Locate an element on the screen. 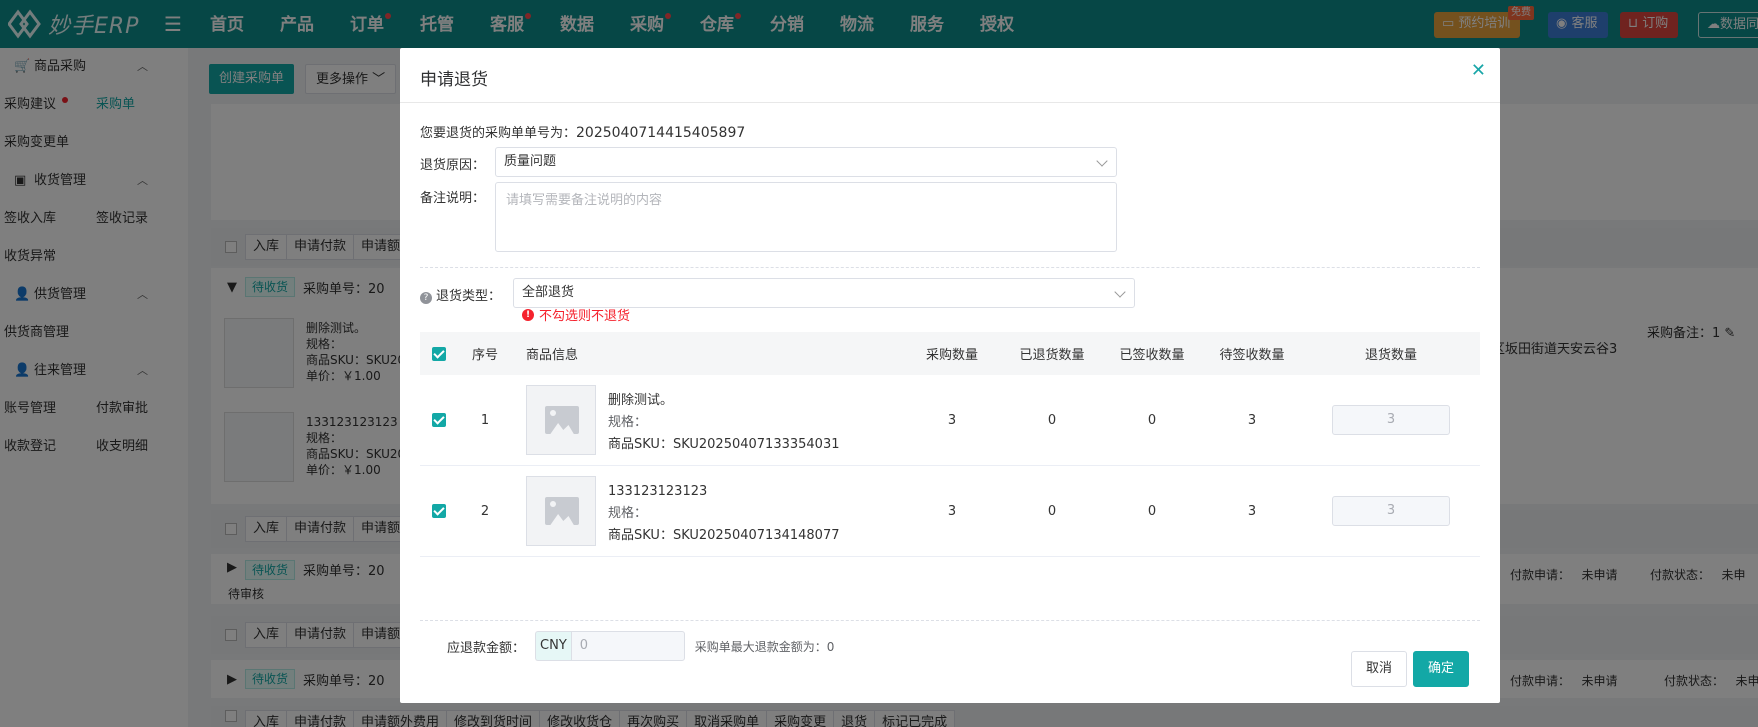 The width and height of the screenshot is (1758, 727). table-header: 序号 商品信息 采购数量 已退货数量 已签收数量 待签收数量 退货数量 is located at coordinates (950, 353).